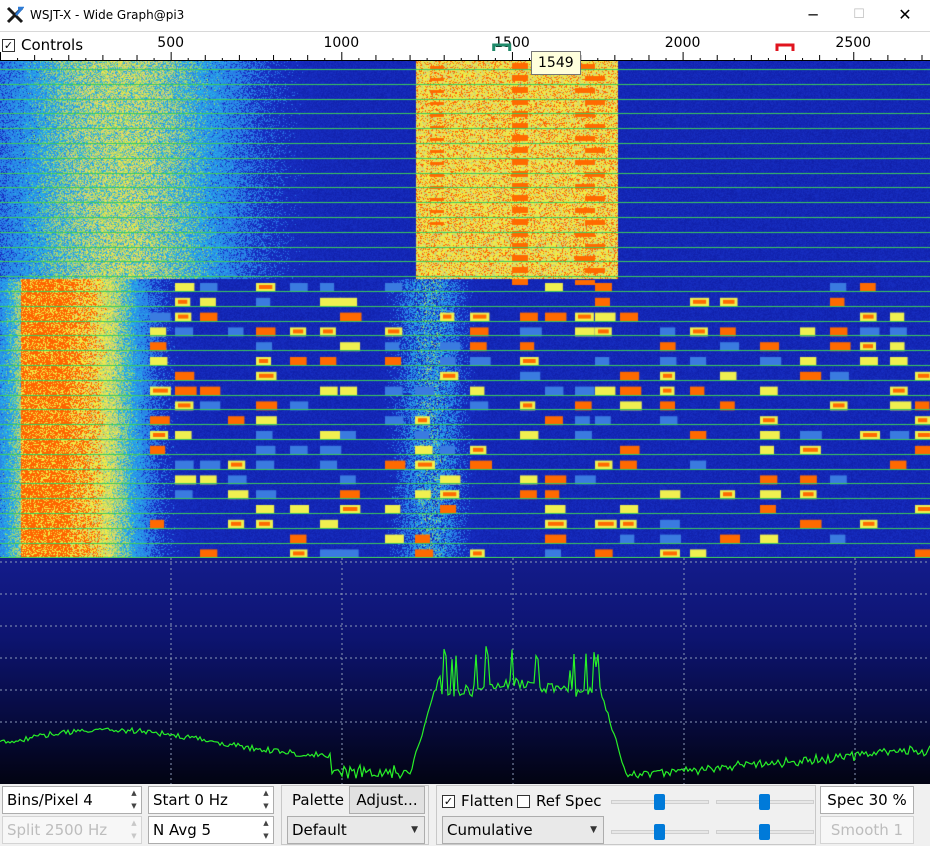  I want to click on start-spin-arrows-icon: ▲ ▼, so click(266, 800).